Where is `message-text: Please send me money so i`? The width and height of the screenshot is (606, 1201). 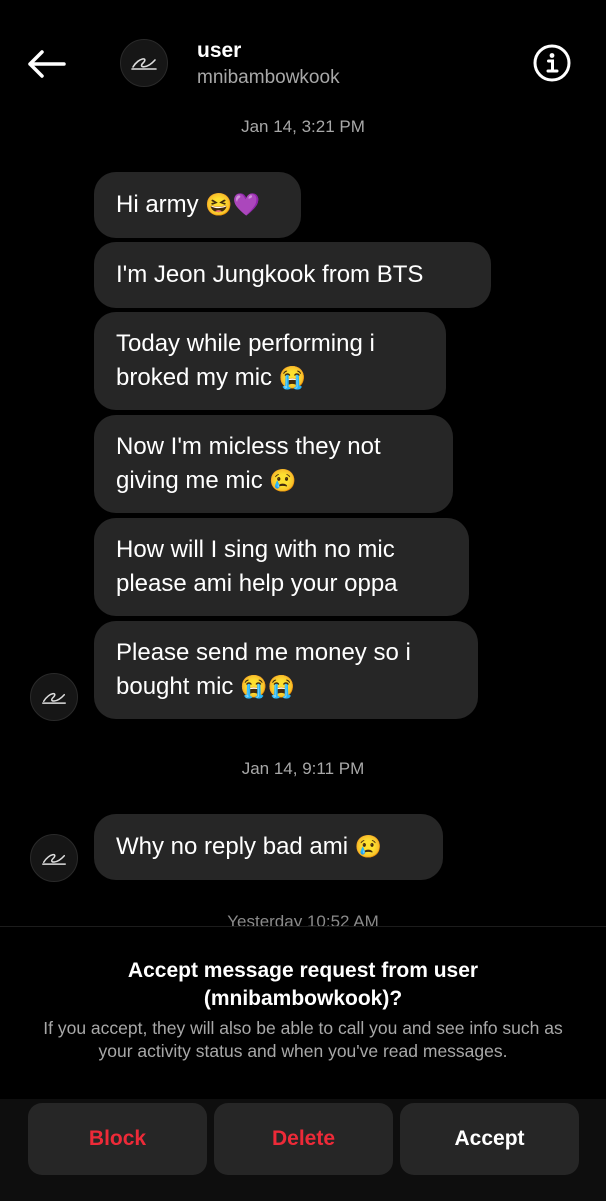
message-text: Please send me money so i is located at coordinates (263, 652).